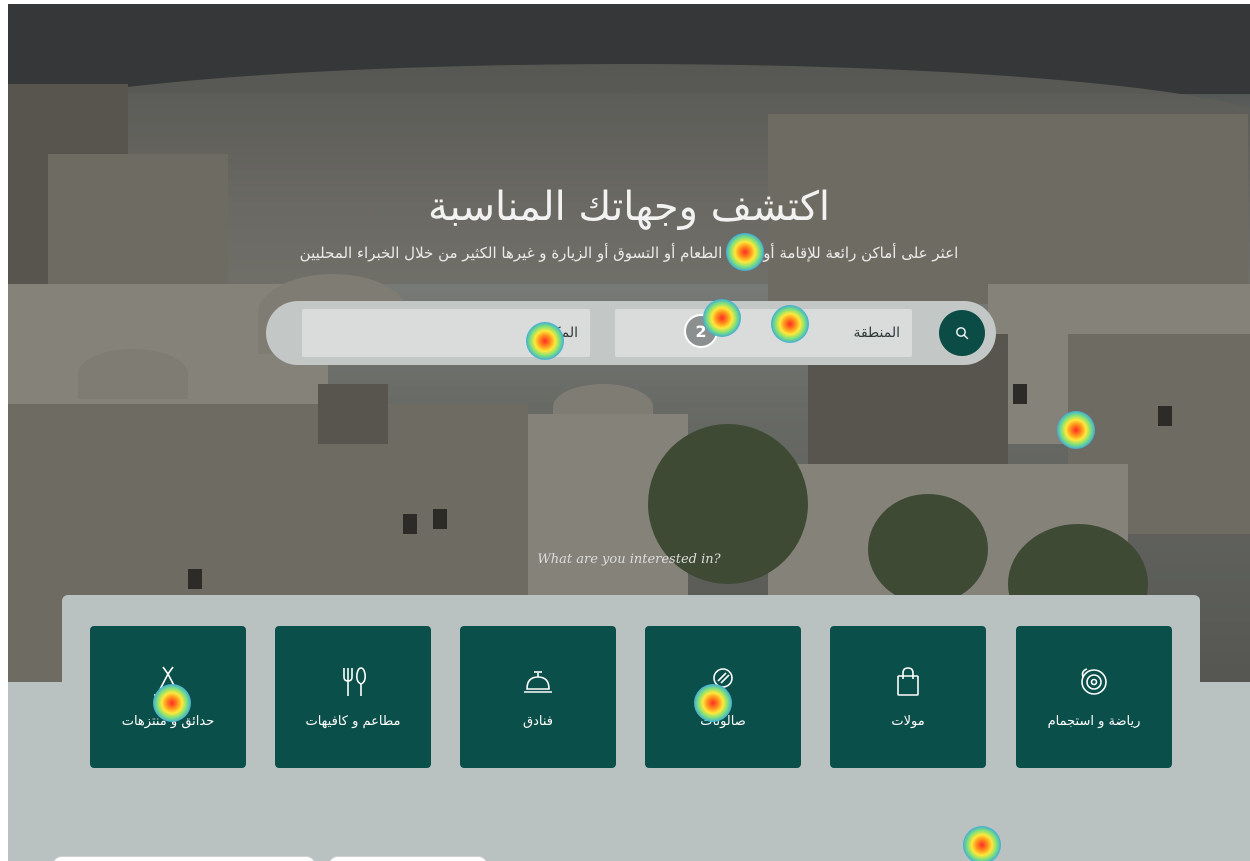 The image size is (1250, 861). Describe the element at coordinates (908, 721) in the screenshot. I see `category-label: مولات` at that location.